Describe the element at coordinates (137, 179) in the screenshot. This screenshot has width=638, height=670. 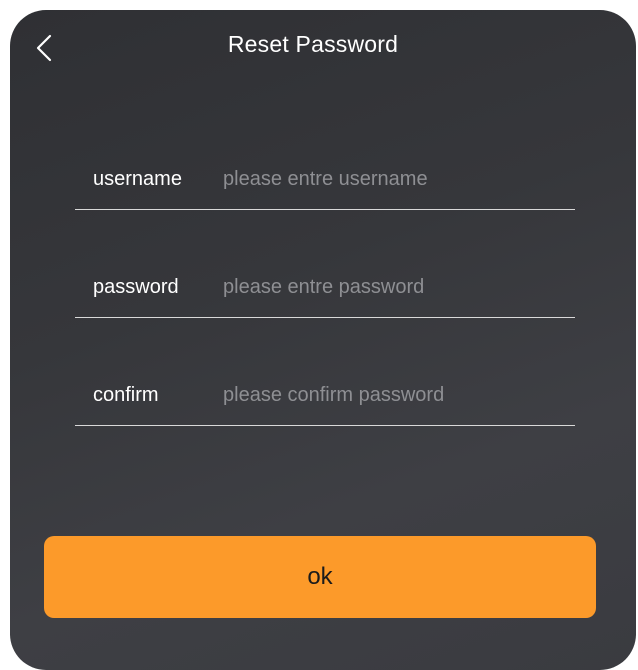
I see `username-label: username` at that location.